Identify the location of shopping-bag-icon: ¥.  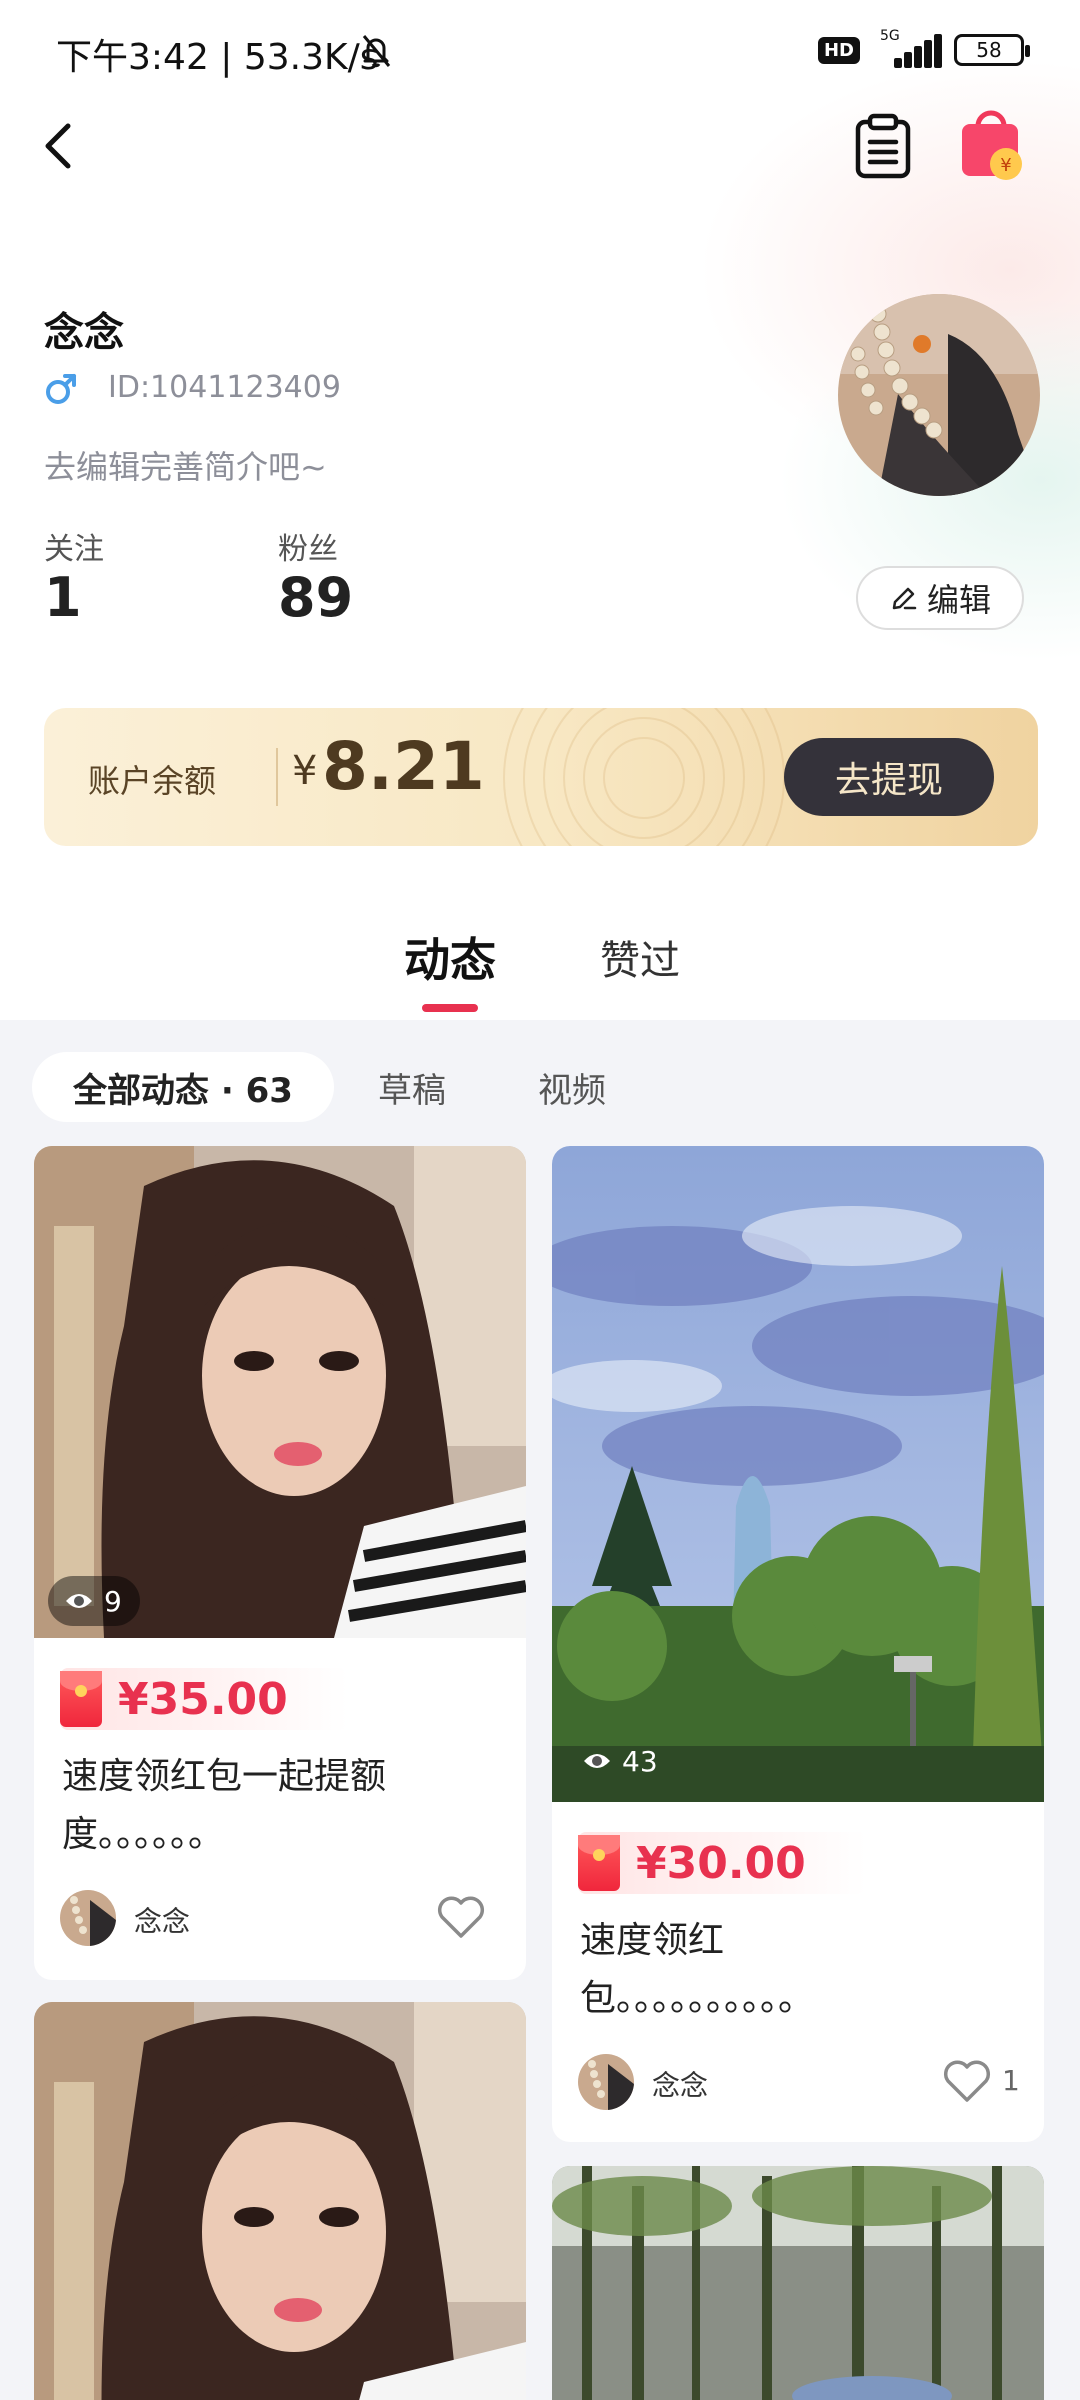
(991, 145).